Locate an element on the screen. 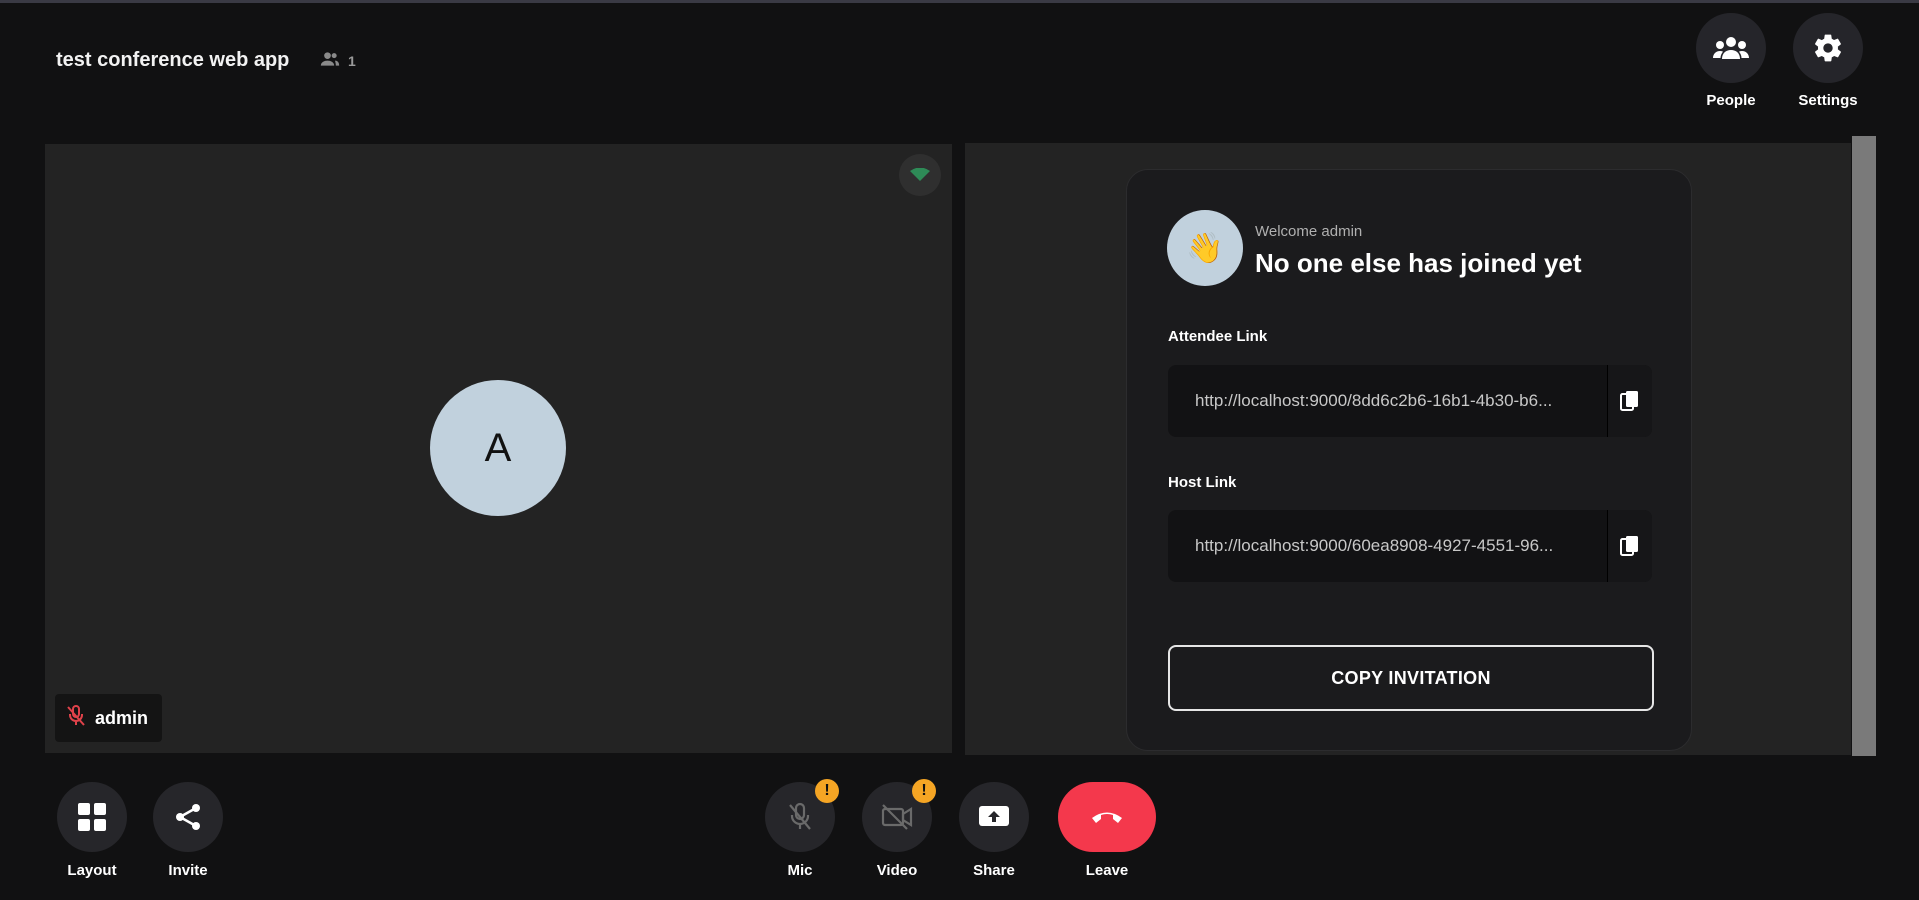  participant-count: 1 is located at coordinates (338, 60).